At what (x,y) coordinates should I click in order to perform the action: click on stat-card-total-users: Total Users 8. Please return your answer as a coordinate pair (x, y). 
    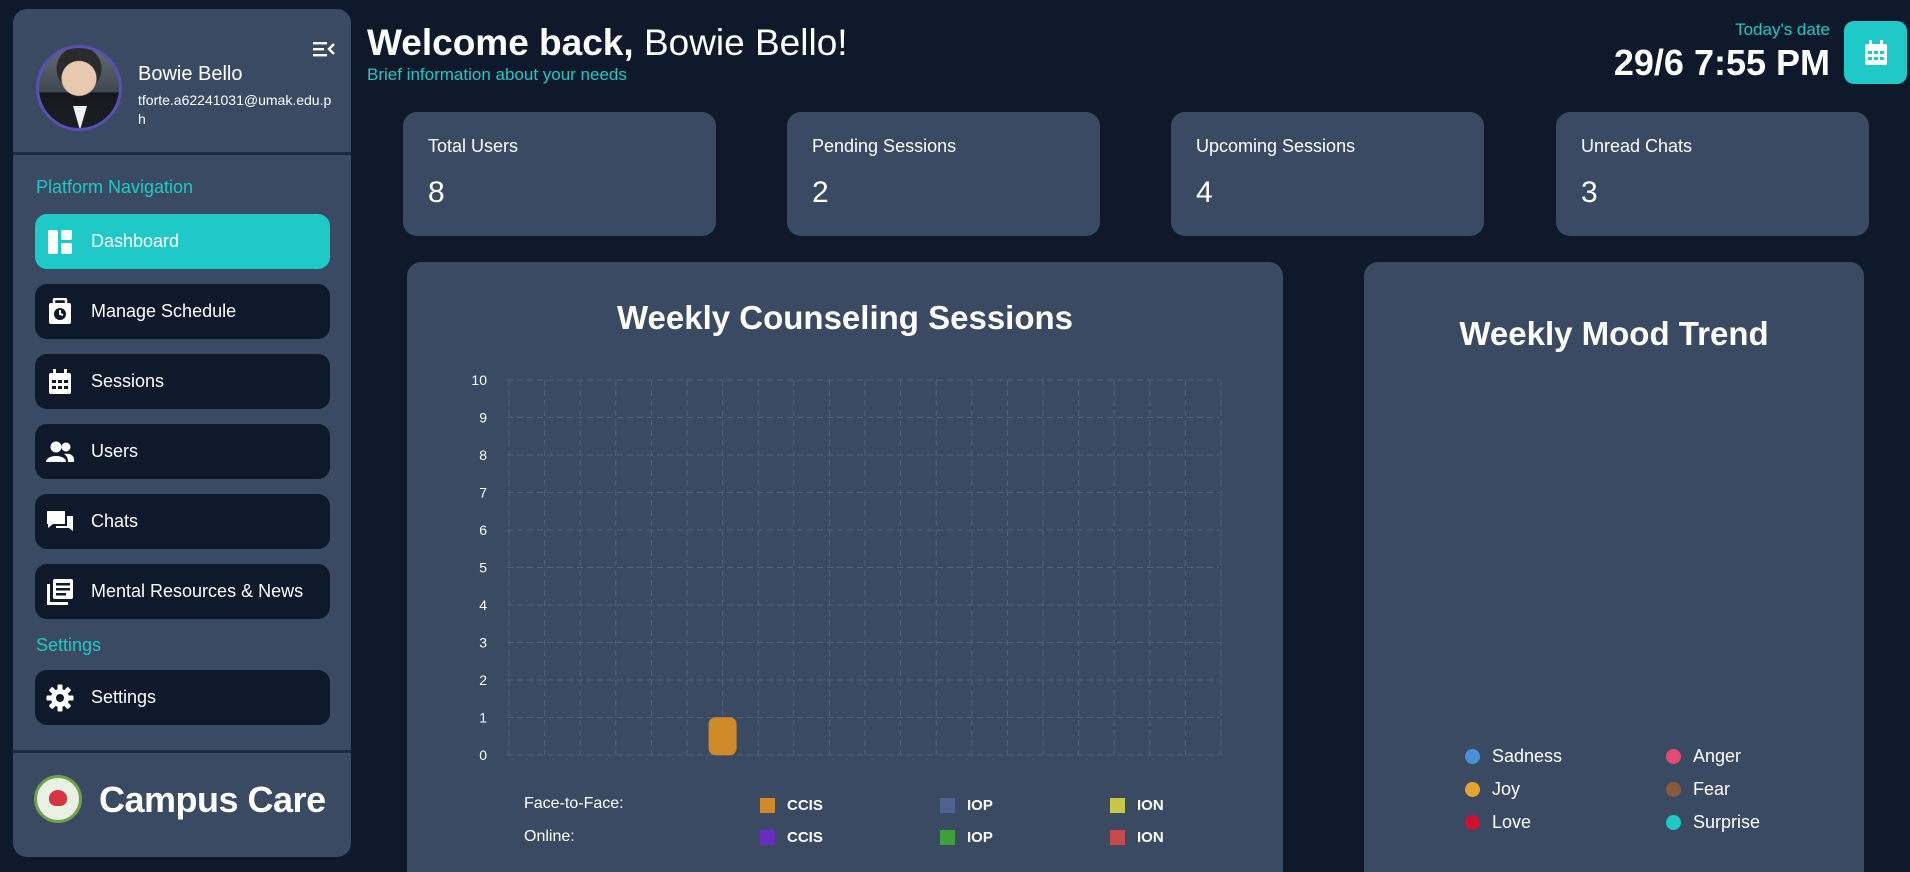
    Looking at the image, I should click on (559, 174).